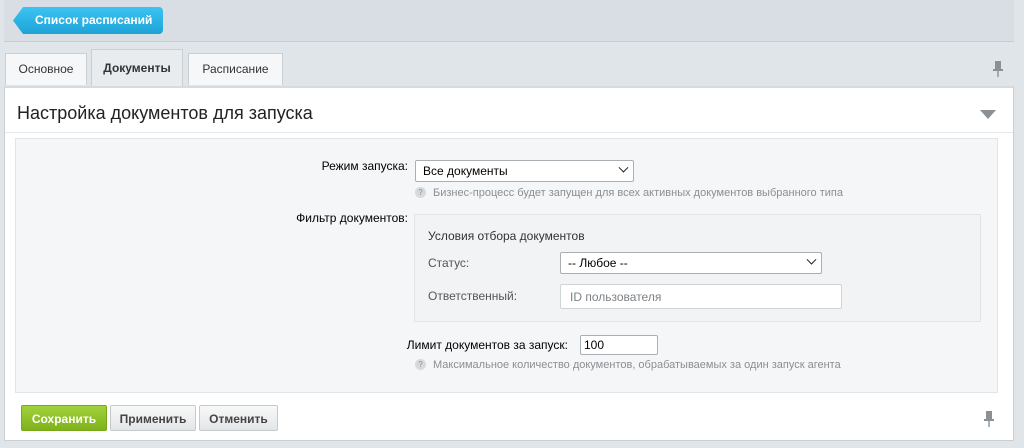 This screenshot has width=1024, height=448. Describe the element at coordinates (165, 113) in the screenshot. I see `section-title: Настройка документов для запуска` at that location.